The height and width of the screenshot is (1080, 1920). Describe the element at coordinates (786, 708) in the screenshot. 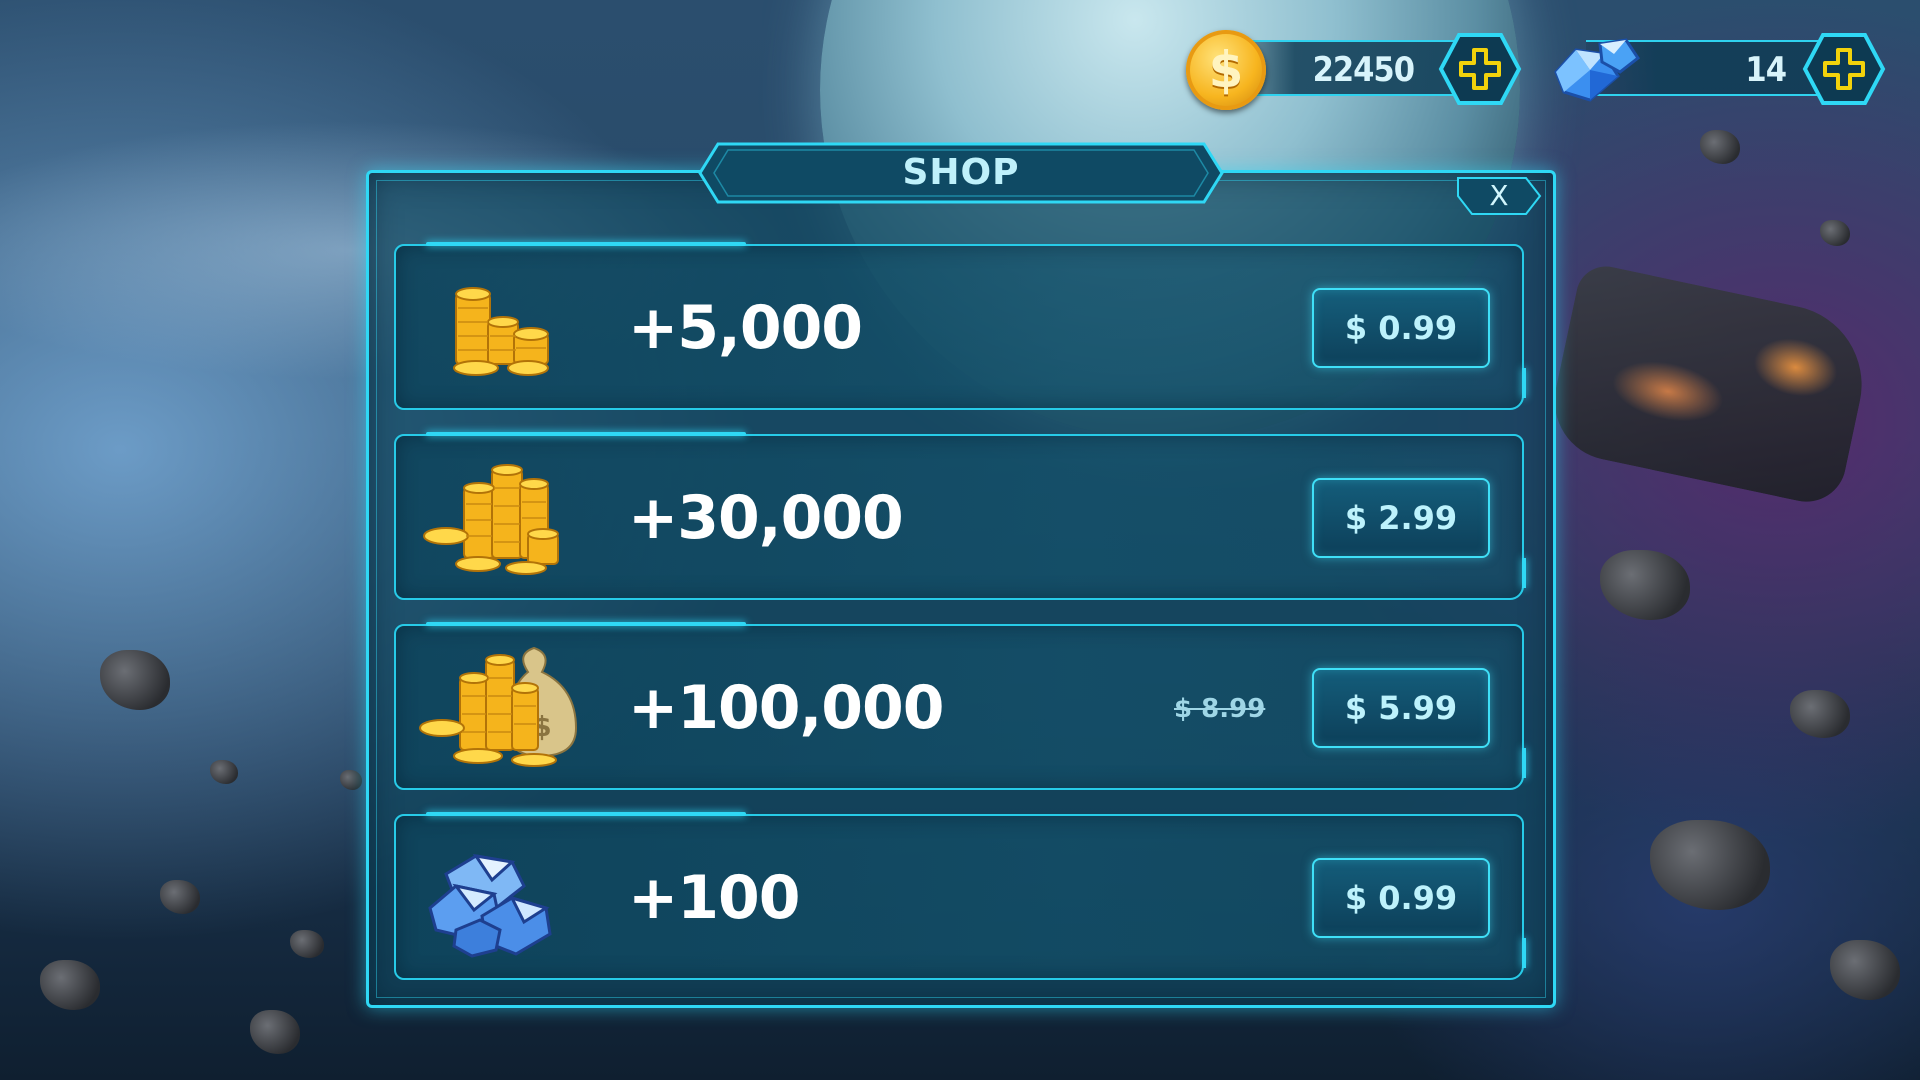

I see `item-amount: +100,000` at that location.